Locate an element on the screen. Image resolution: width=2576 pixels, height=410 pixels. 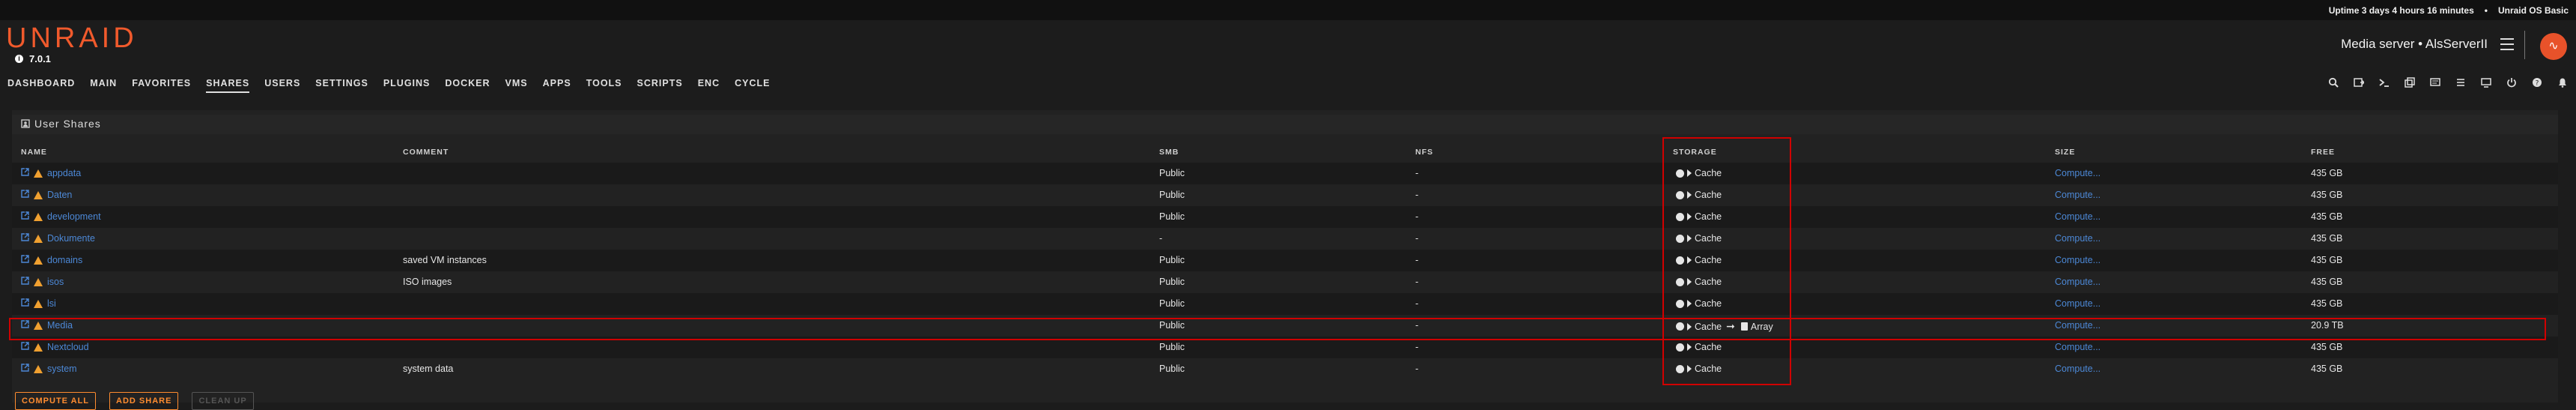
col-storage: STORAGE is located at coordinates (1695, 152).